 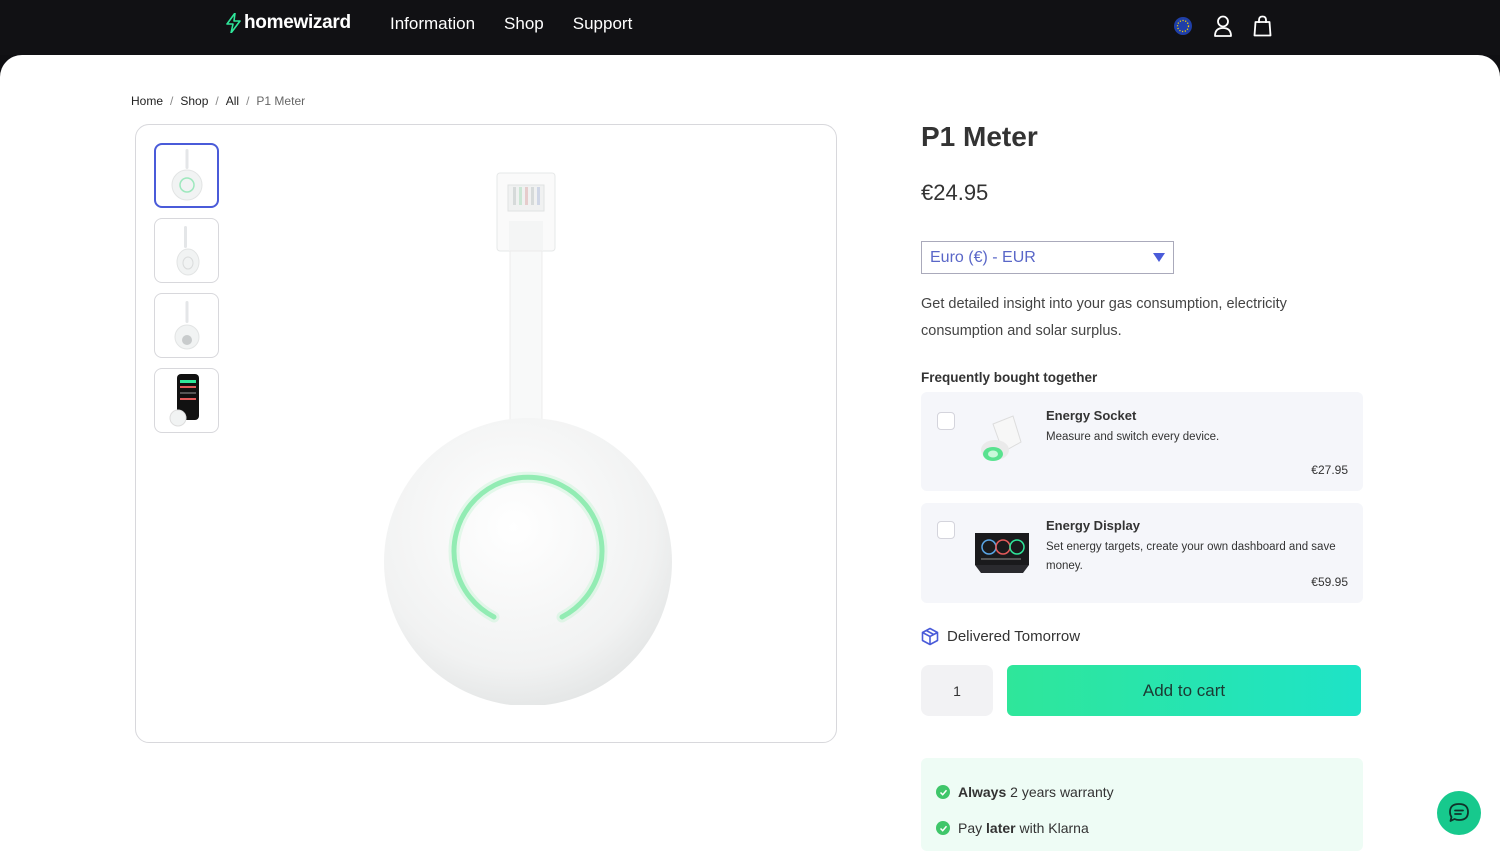 What do you see at coordinates (194, 101) in the screenshot?
I see `breadcrumb-shop: Shop` at bounding box center [194, 101].